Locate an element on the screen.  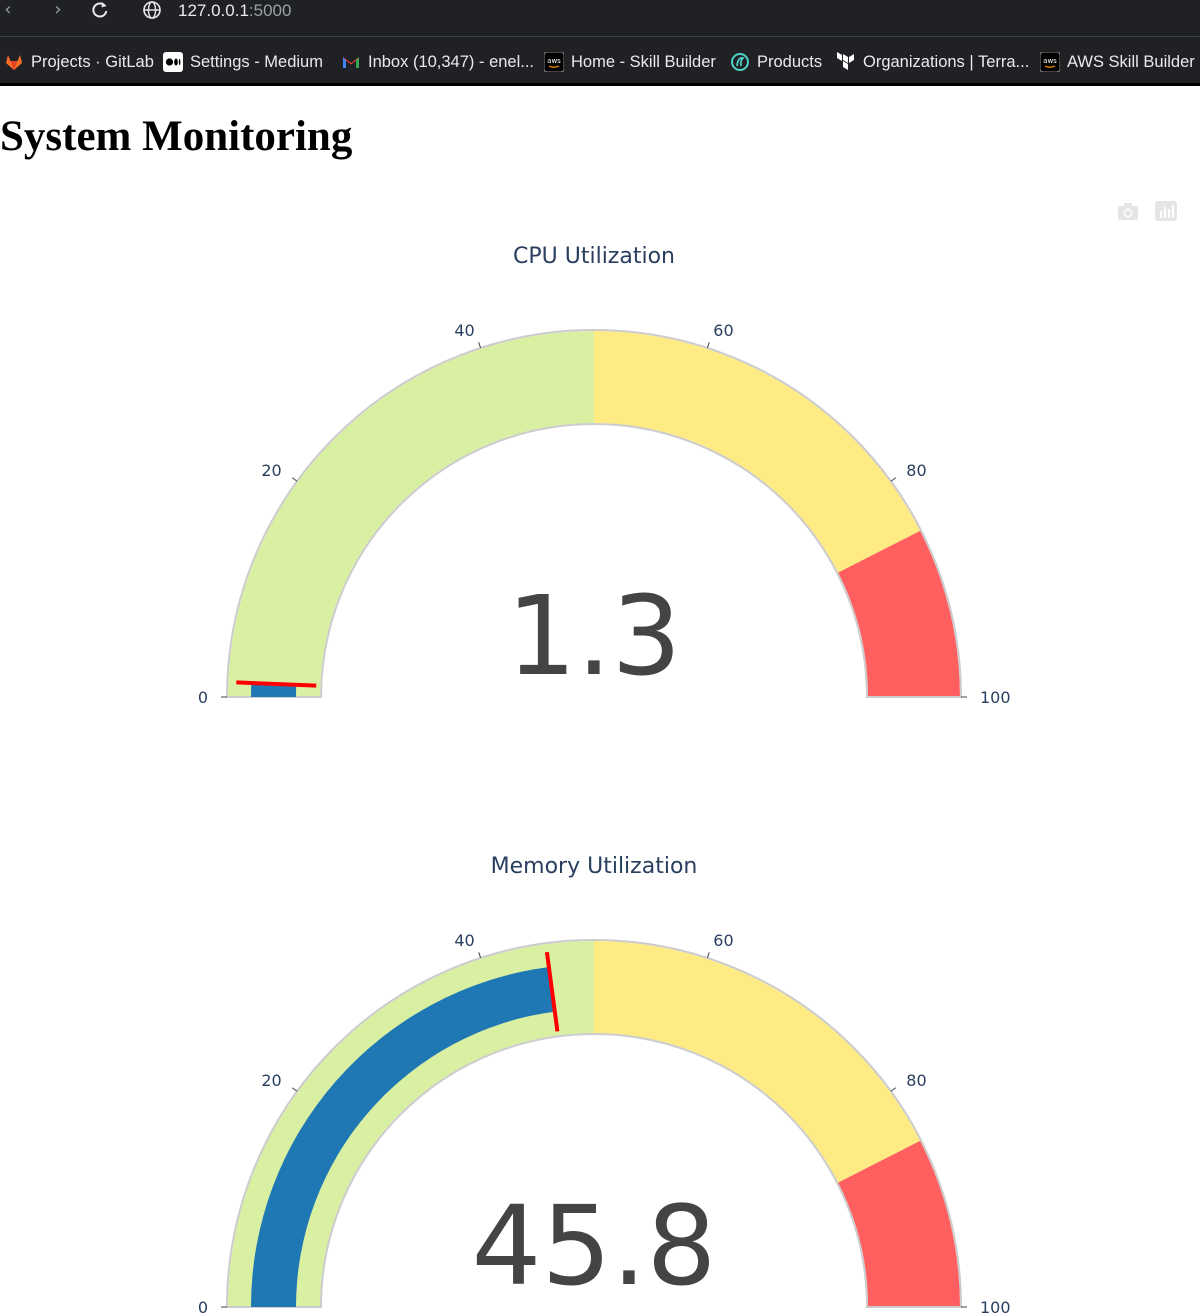
bookmark-gitlab: Projects · GitLab is located at coordinates (79, 62).